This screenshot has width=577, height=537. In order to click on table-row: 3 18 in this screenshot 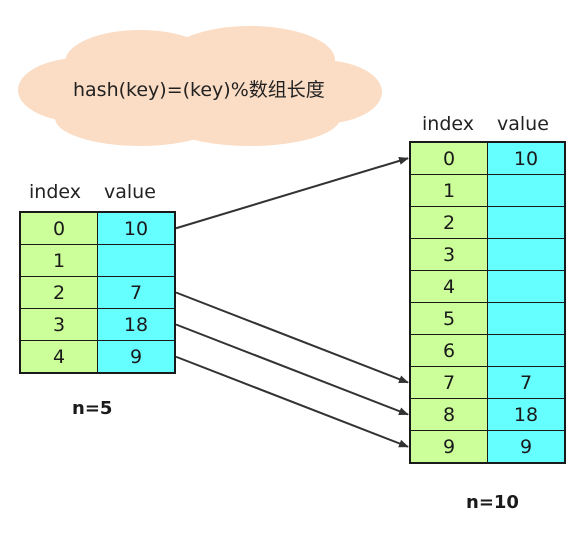, I will do `click(97, 324)`.